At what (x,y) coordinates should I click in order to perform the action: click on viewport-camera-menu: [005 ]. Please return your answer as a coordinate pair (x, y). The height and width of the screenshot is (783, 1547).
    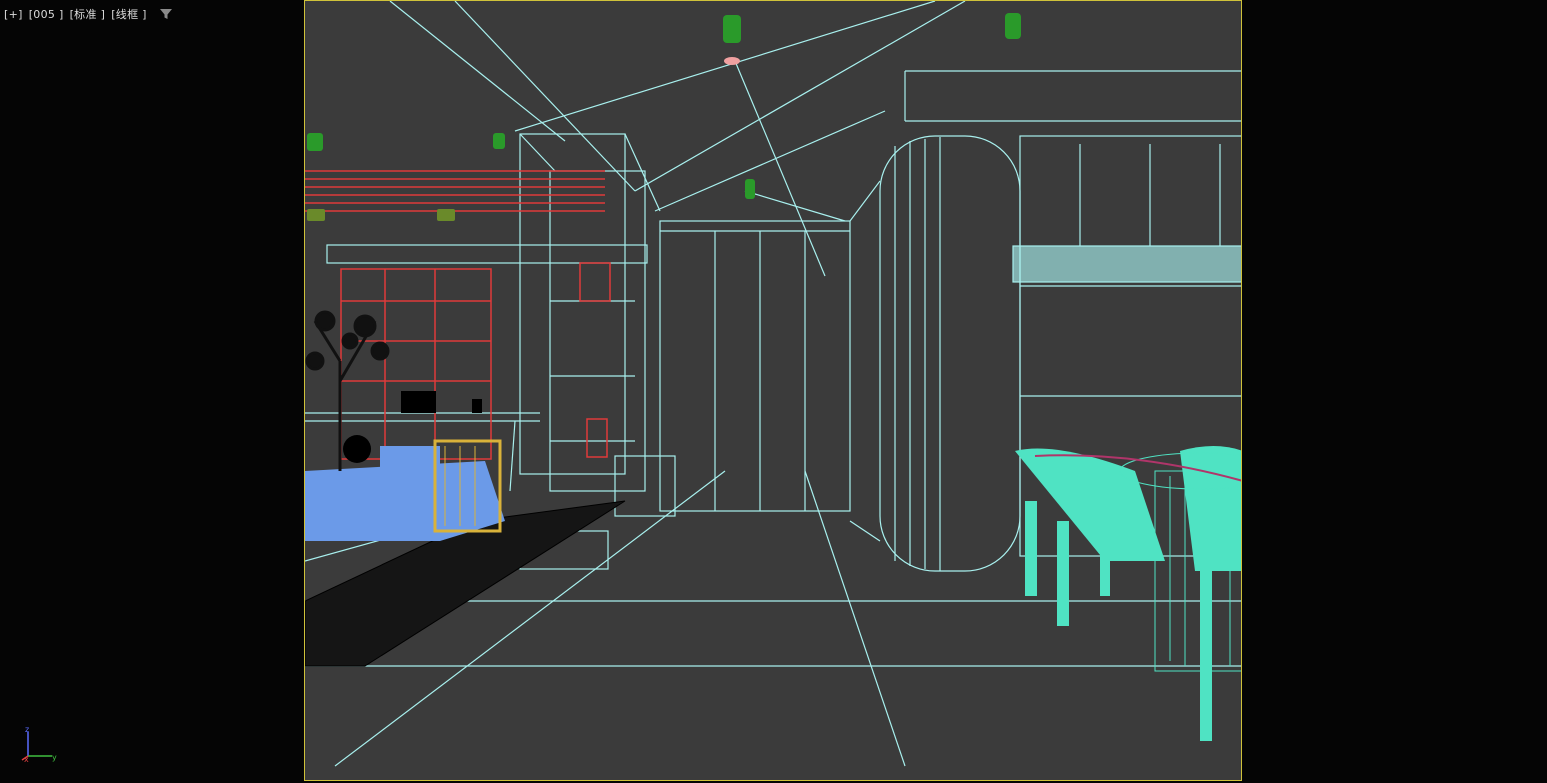
    Looking at the image, I should click on (46, 14).